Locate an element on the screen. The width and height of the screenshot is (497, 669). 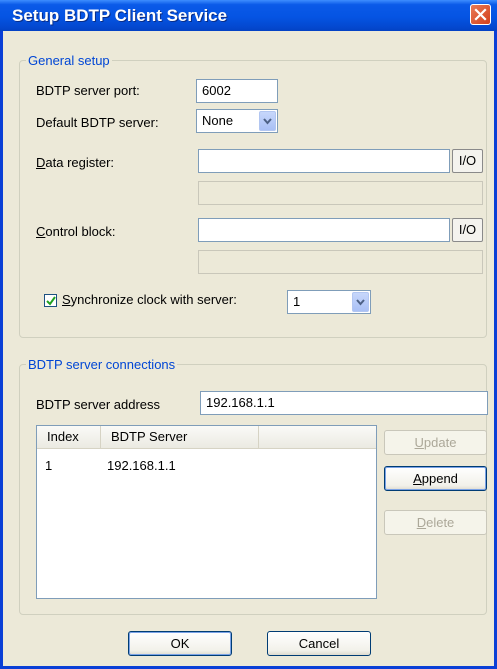
default-server-dropdown-button is located at coordinates (267, 121).